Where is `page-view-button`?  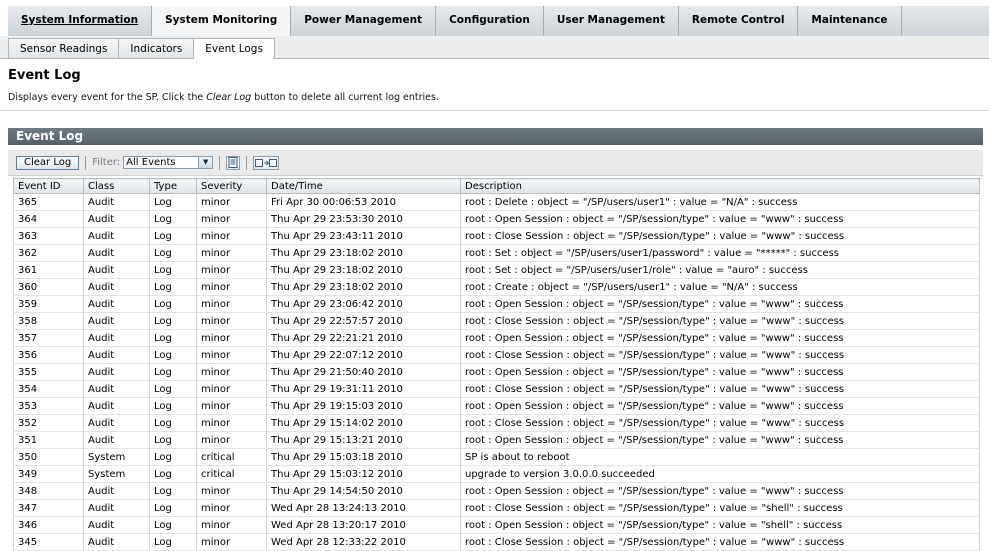
page-view-button is located at coordinates (233, 162).